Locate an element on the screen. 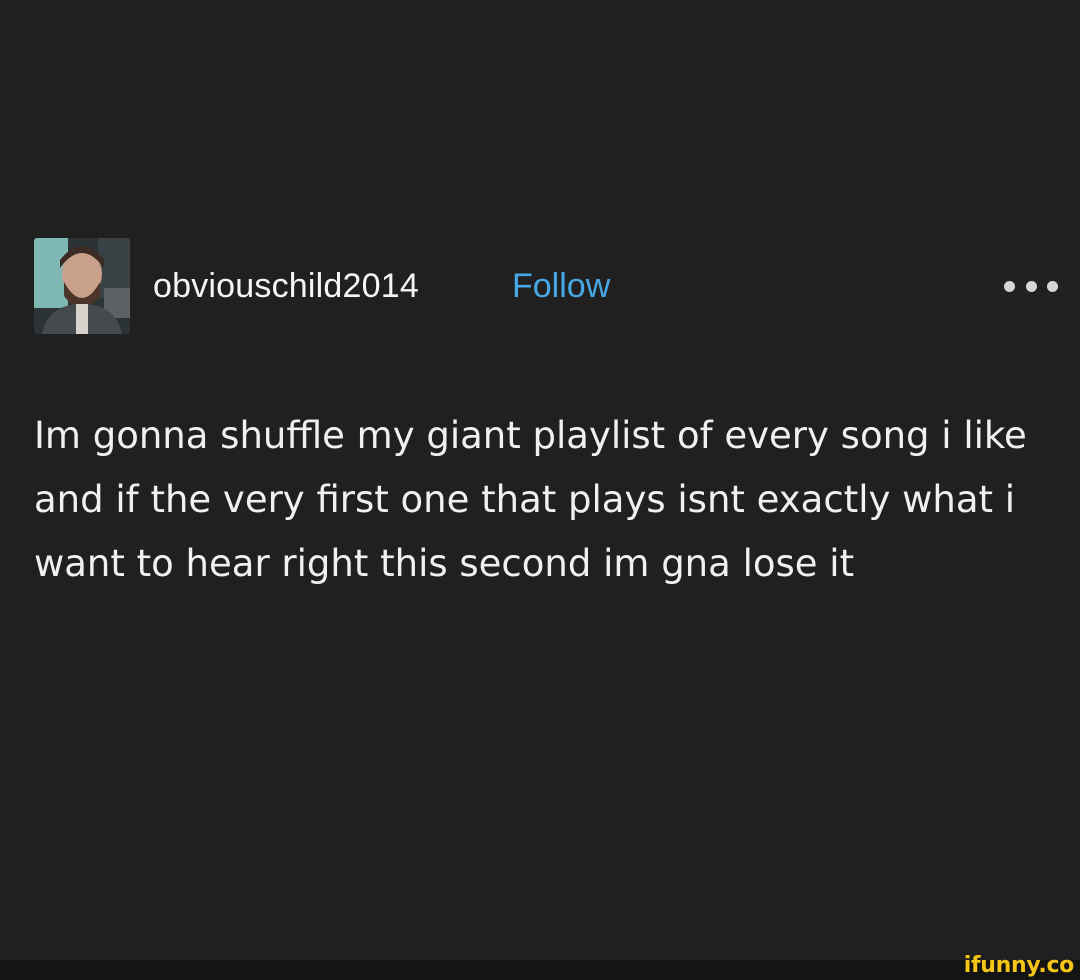 This screenshot has height=980, width=1080. ifunny-watermark: ifunny.co is located at coordinates (1019, 965).